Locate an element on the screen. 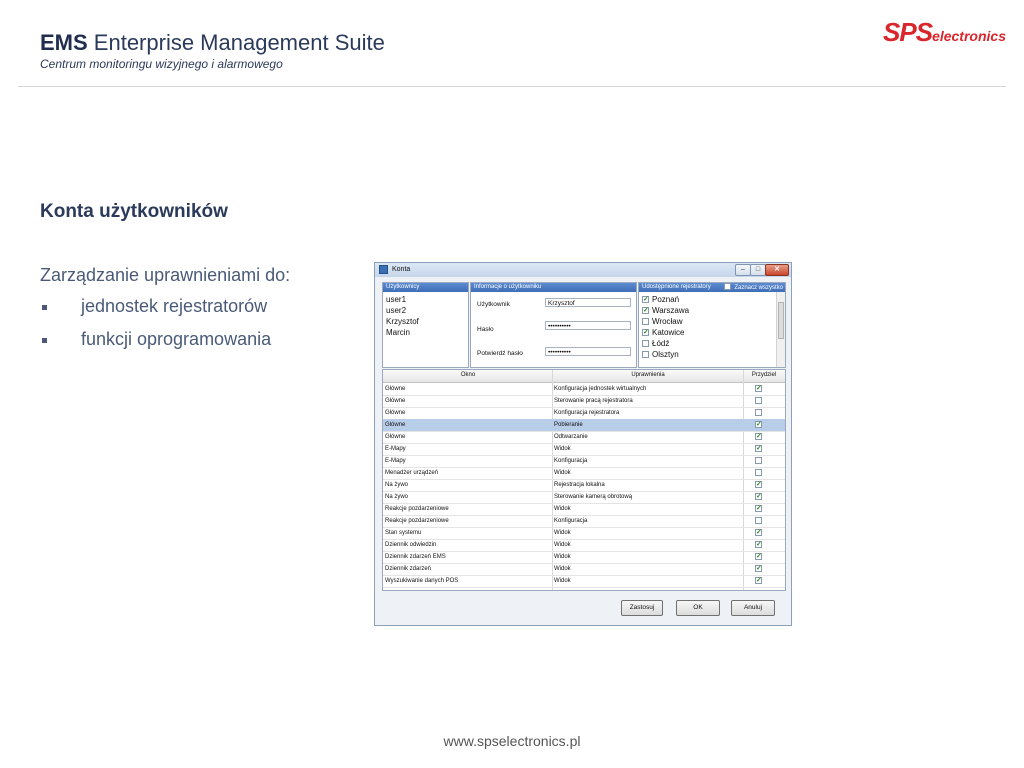 The width and height of the screenshot is (1024, 768). permission-cell: Konfiguracja rejestratora is located at coordinates (587, 413).